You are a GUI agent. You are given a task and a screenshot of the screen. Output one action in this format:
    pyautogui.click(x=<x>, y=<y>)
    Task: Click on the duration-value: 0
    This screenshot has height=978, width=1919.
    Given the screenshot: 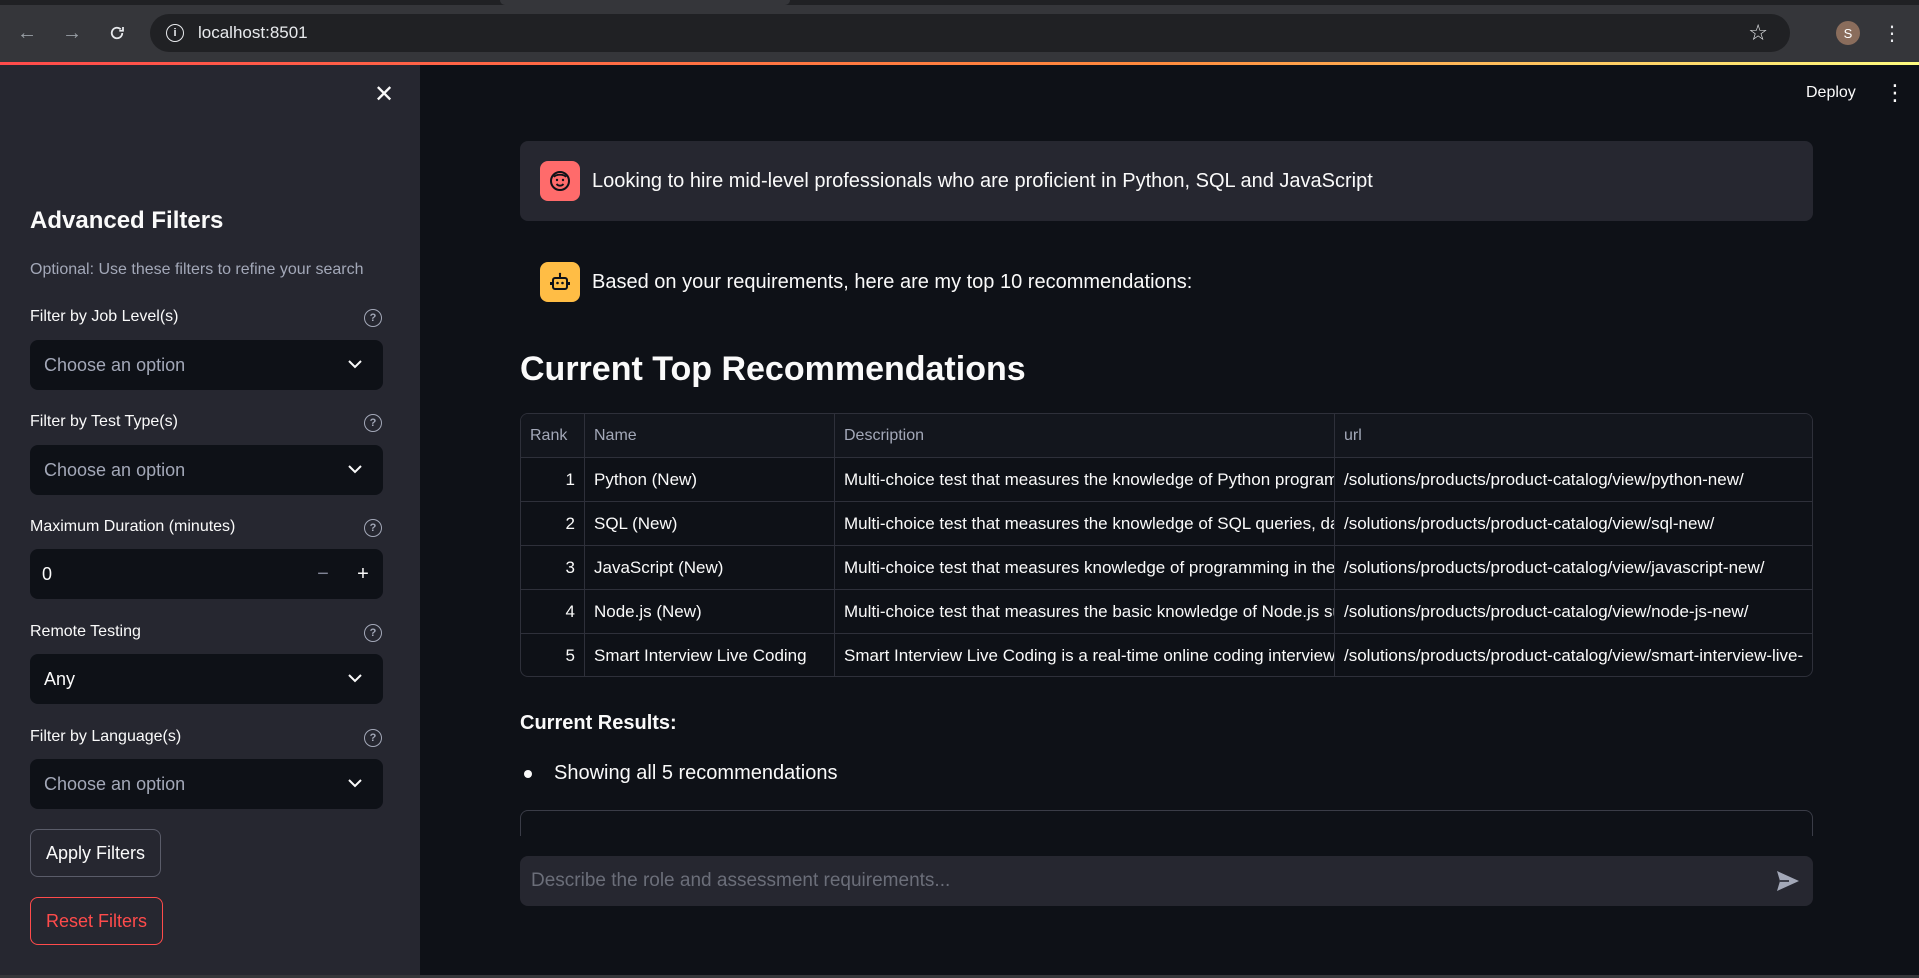 What is the action you would take?
    pyautogui.click(x=172, y=574)
    